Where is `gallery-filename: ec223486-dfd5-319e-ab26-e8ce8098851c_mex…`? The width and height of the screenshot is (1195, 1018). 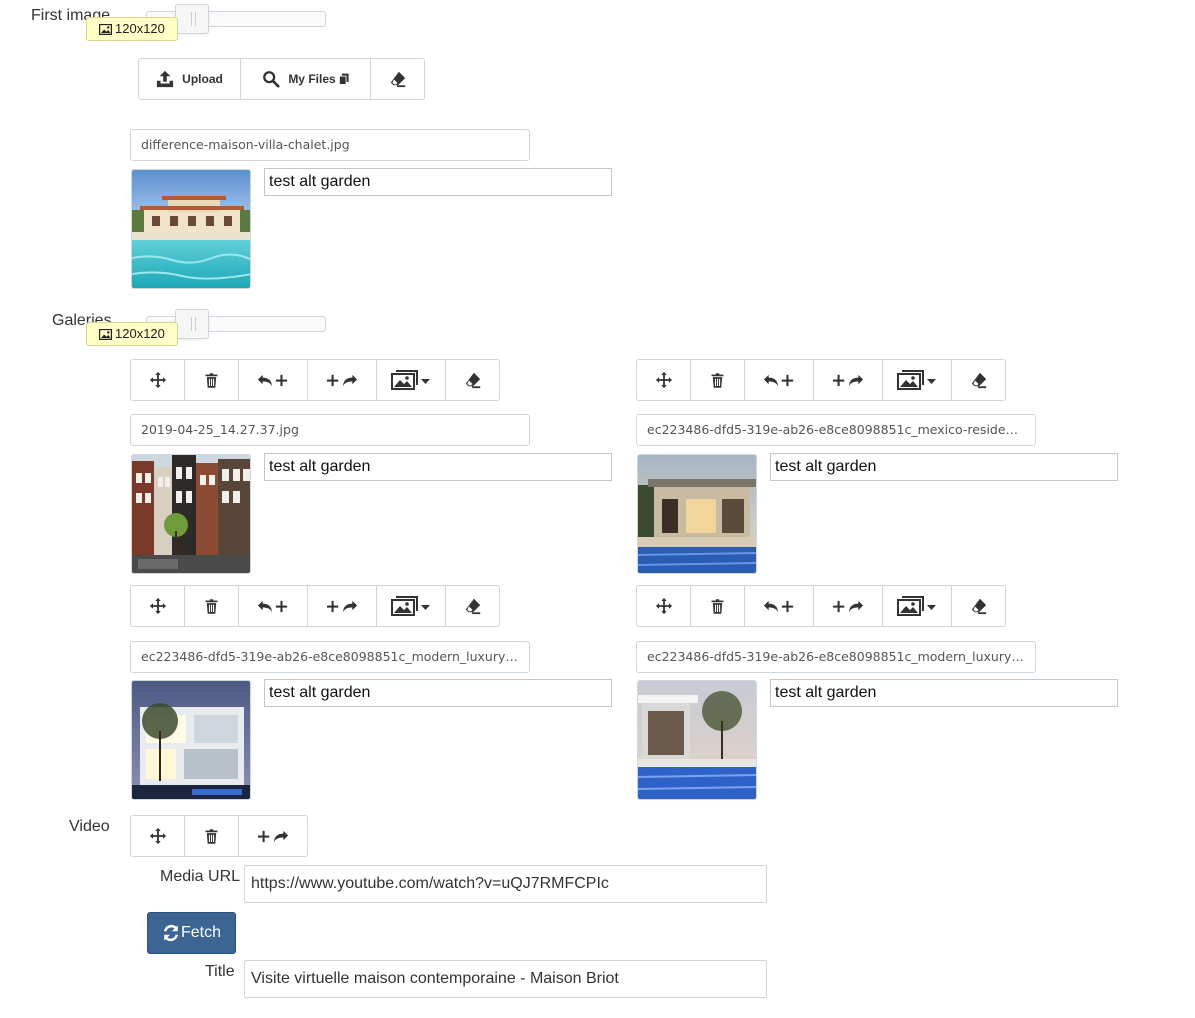
gallery-filename: ec223486-dfd5-319e-ab26-e8ce8098851c_mex… is located at coordinates (836, 430).